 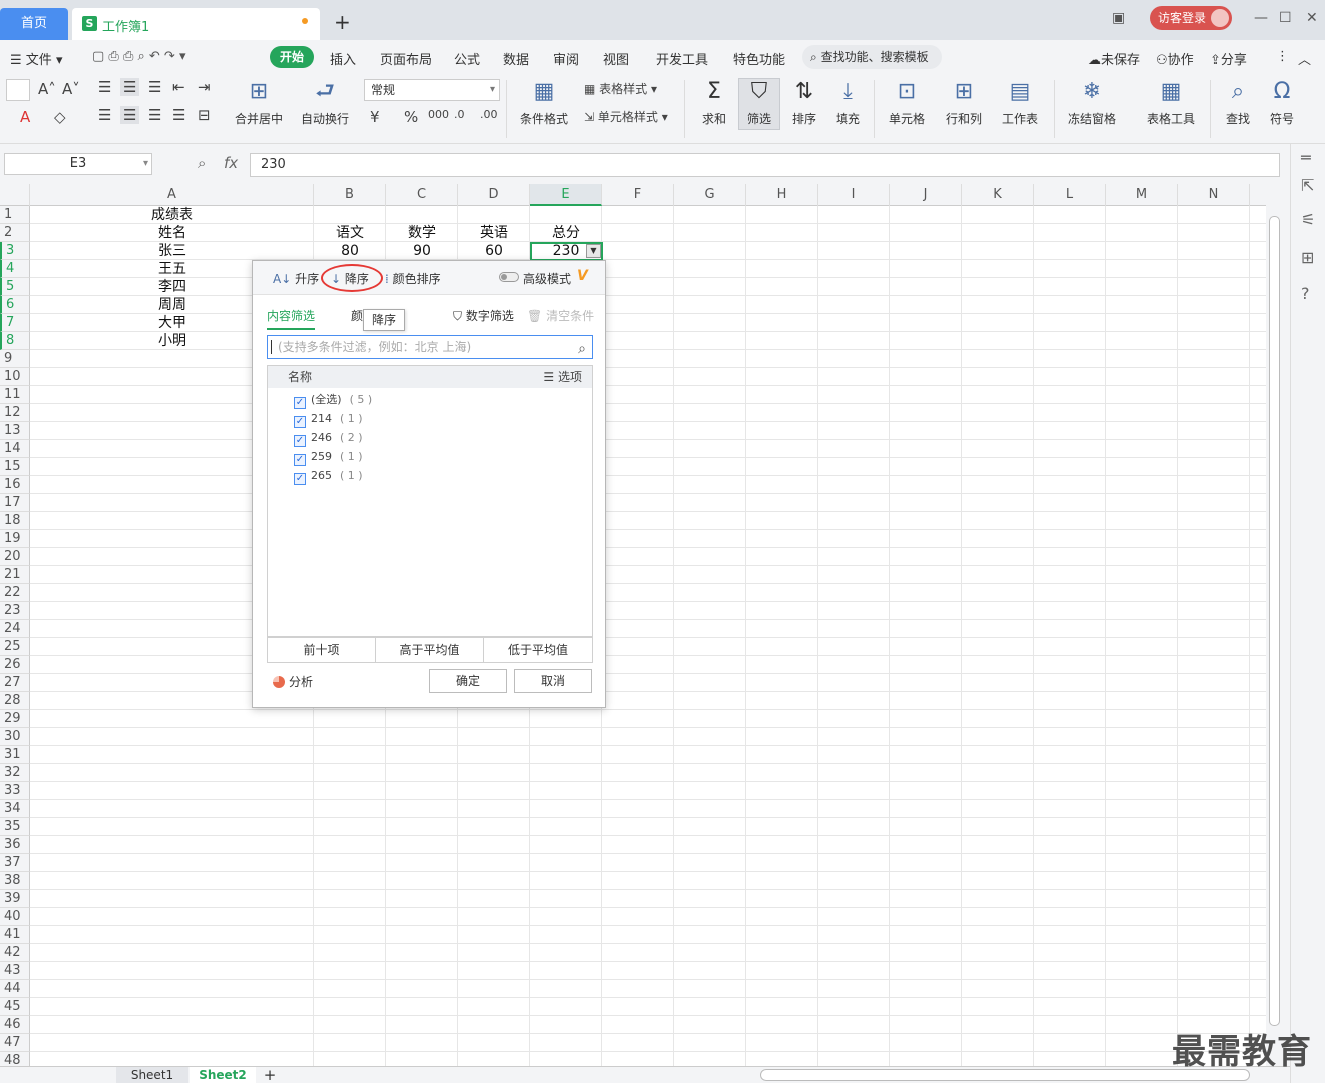 I want to click on workbook-tab: S 工作簿1, so click(x=196, y=24).